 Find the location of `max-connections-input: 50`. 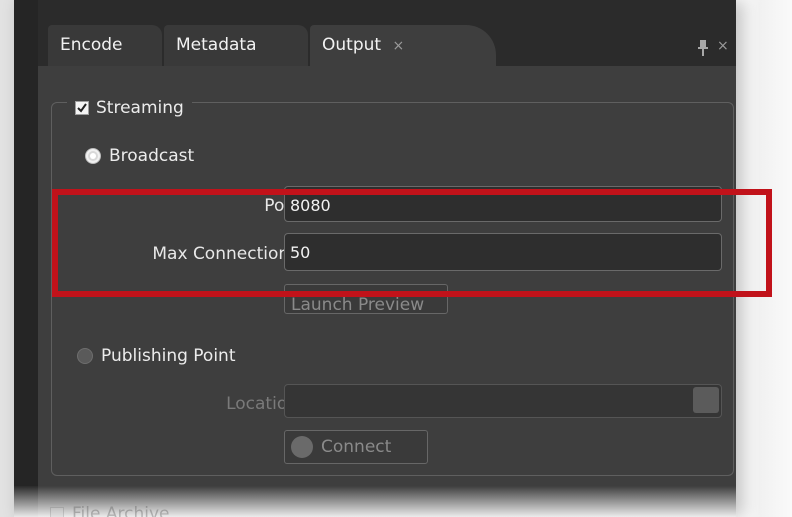

max-connections-input: 50 is located at coordinates (503, 252).